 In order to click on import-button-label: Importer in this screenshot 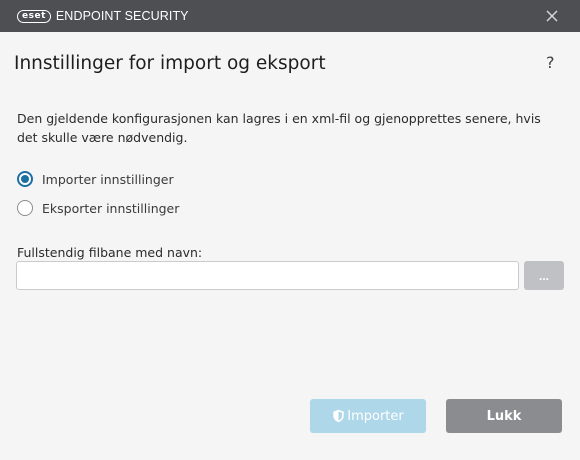, I will do `click(375, 416)`.